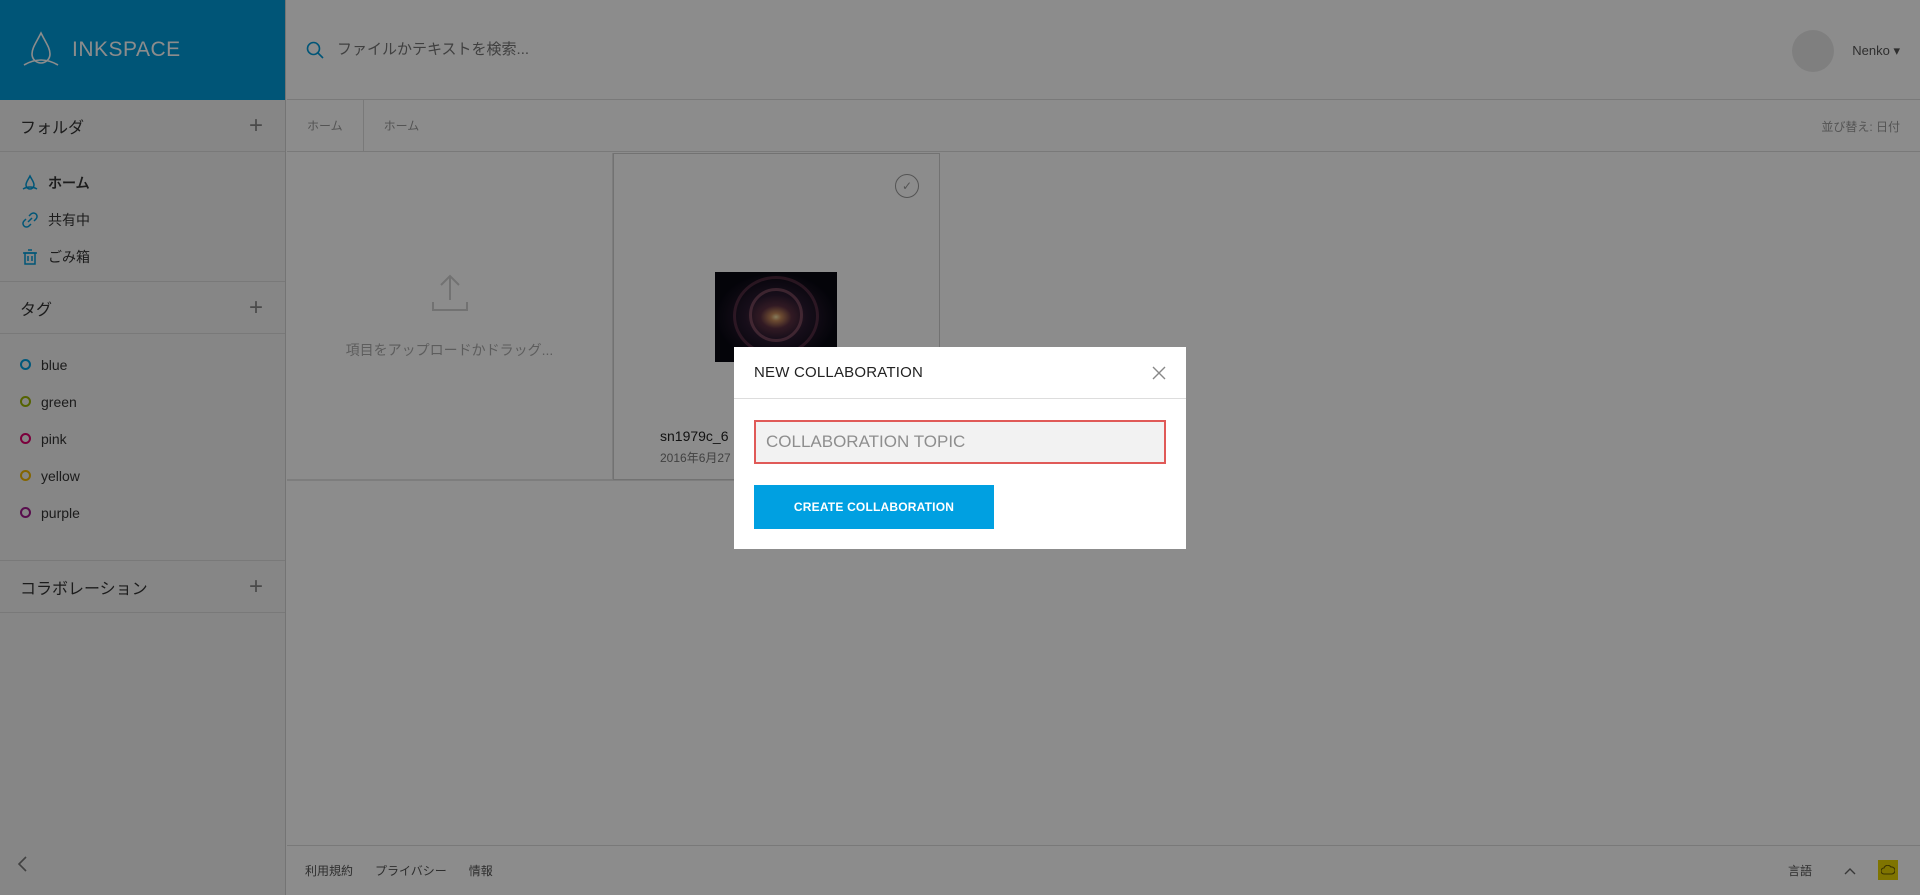  What do you see at coordinates (1159, 373) in the screenshot?
I see `close-icon` at bounding box center [1159, 373].